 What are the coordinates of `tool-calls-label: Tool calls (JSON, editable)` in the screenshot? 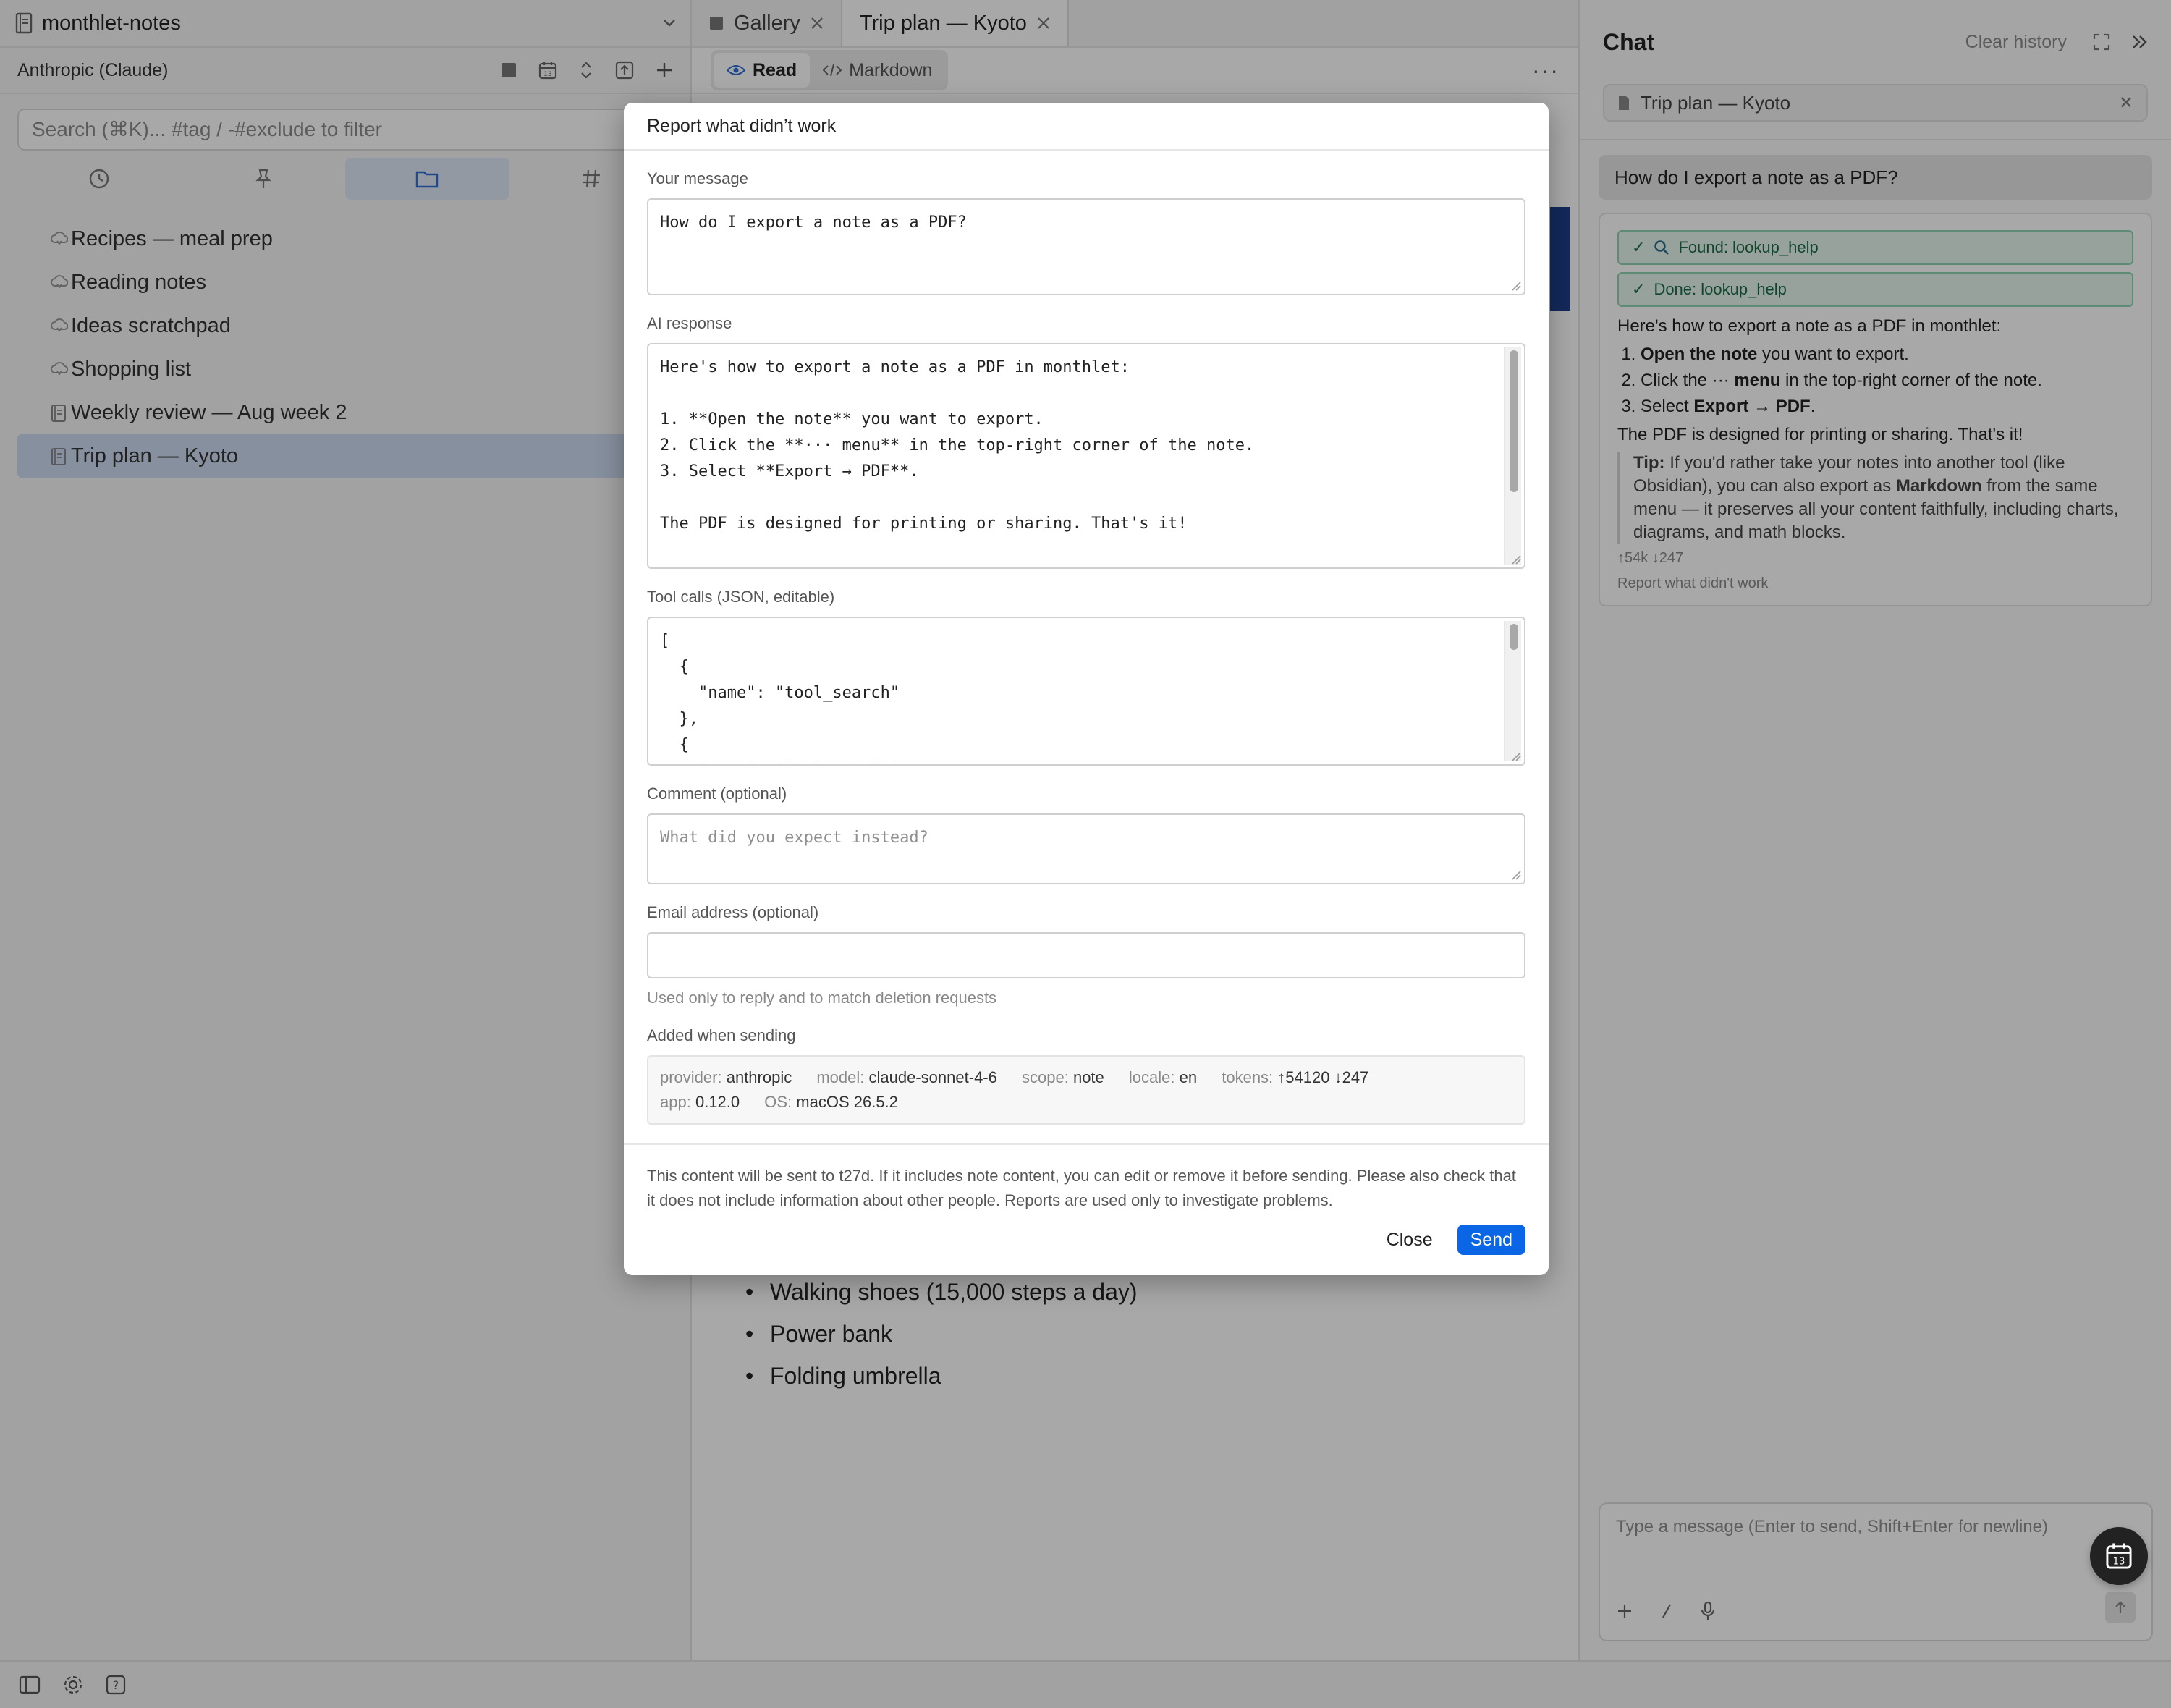 It's located at (741, 597).